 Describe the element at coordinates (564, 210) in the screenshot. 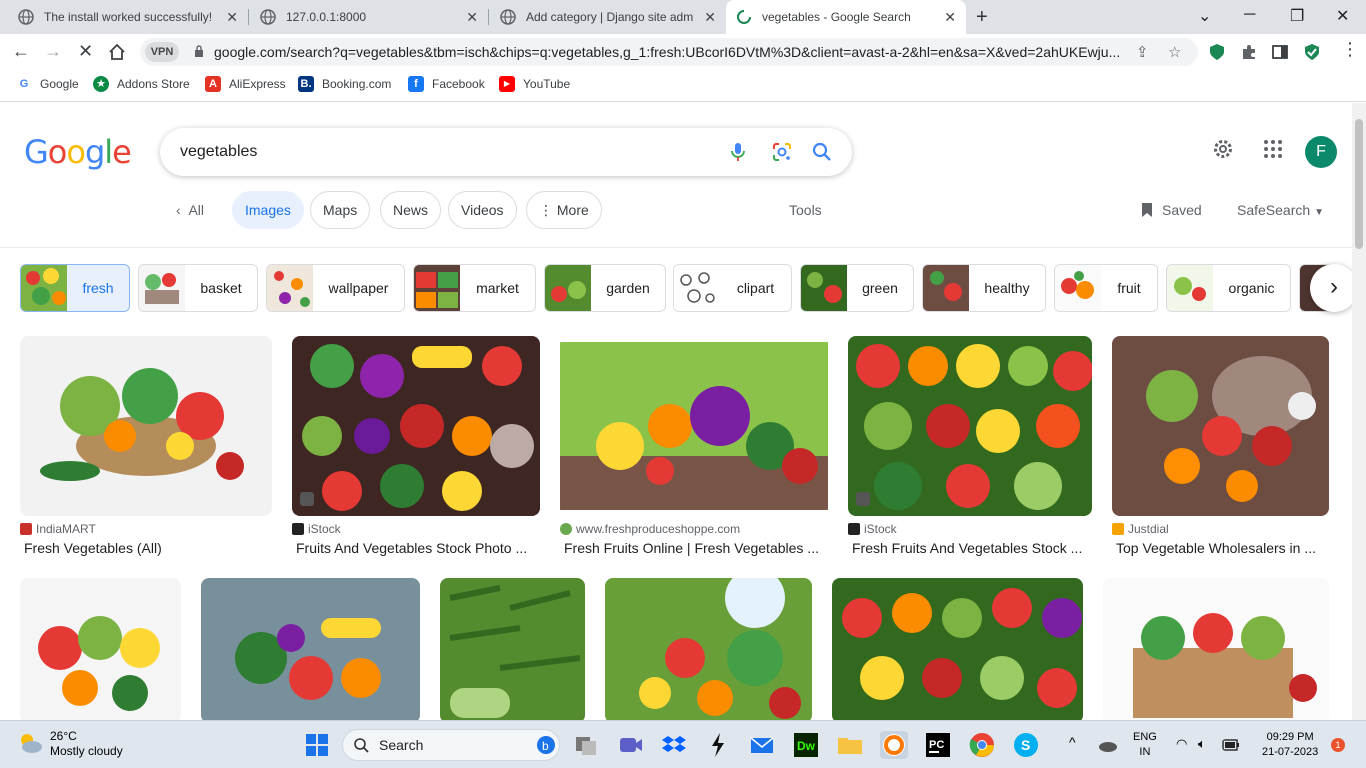

I see `tab-more: ⋮ More` at that location.